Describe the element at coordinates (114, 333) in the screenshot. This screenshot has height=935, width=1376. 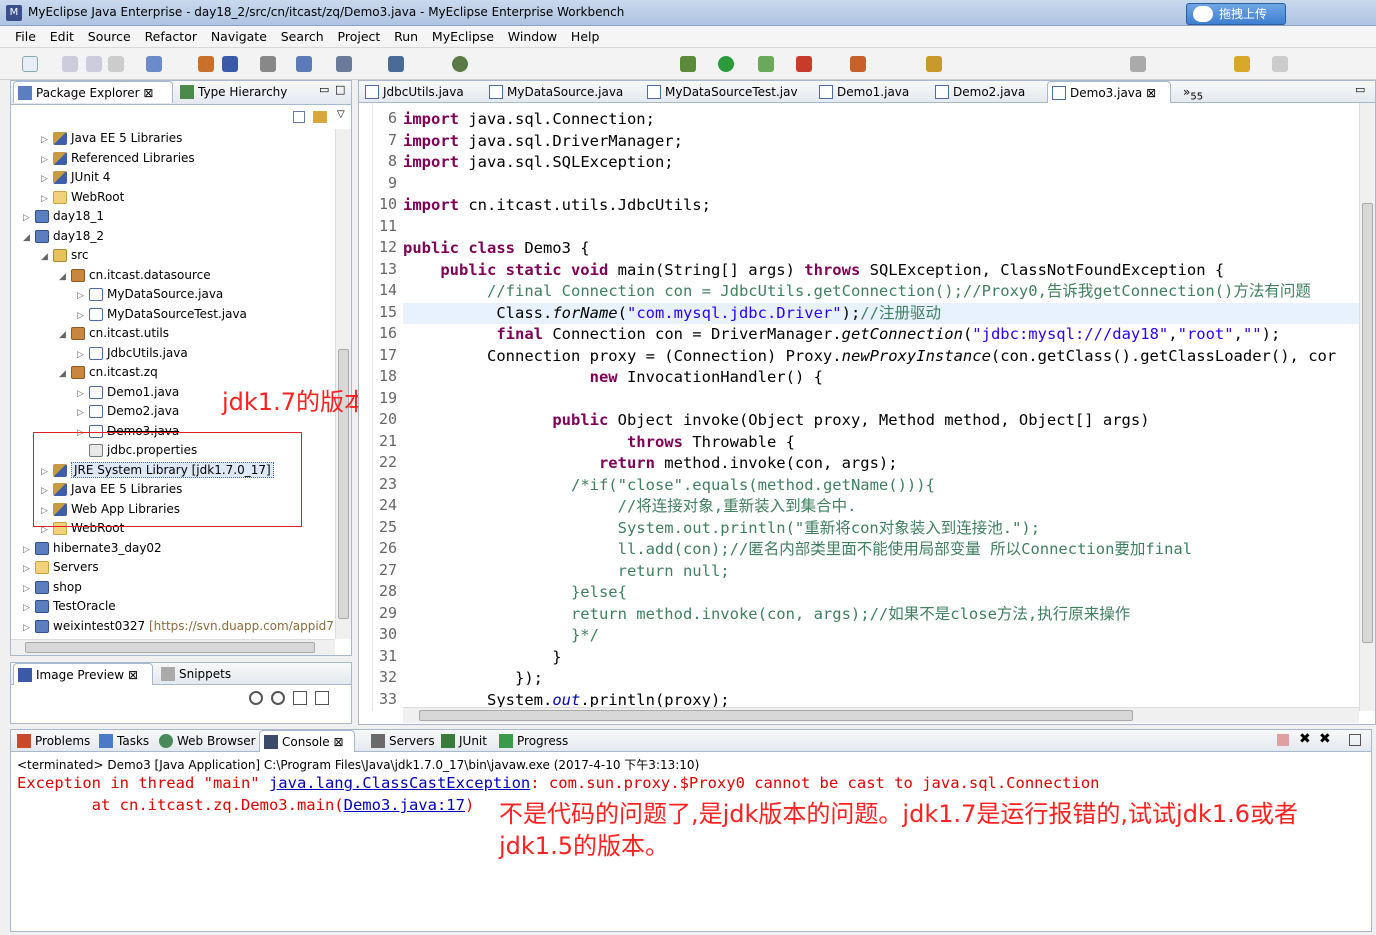
I see `tree-item: ◢ cn.itcast.utils` at that location.